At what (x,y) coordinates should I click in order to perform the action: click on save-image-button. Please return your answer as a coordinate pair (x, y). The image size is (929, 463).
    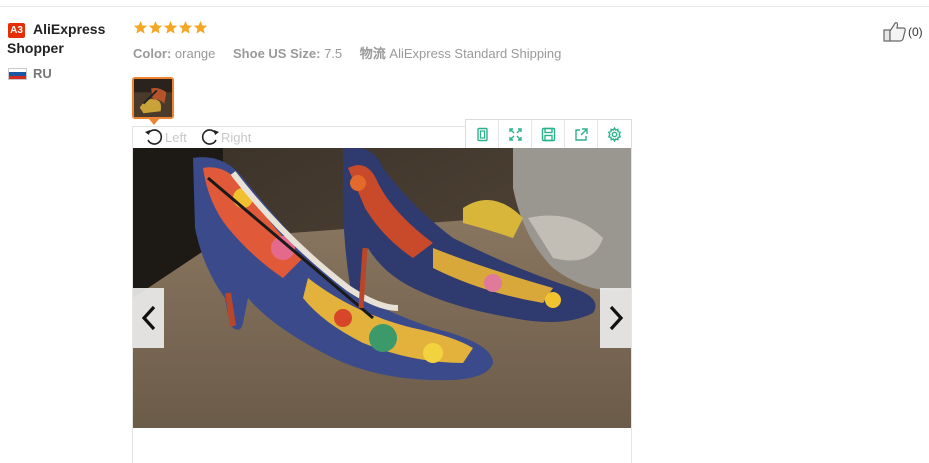
    Looking at the image, I should click on (548, 134).